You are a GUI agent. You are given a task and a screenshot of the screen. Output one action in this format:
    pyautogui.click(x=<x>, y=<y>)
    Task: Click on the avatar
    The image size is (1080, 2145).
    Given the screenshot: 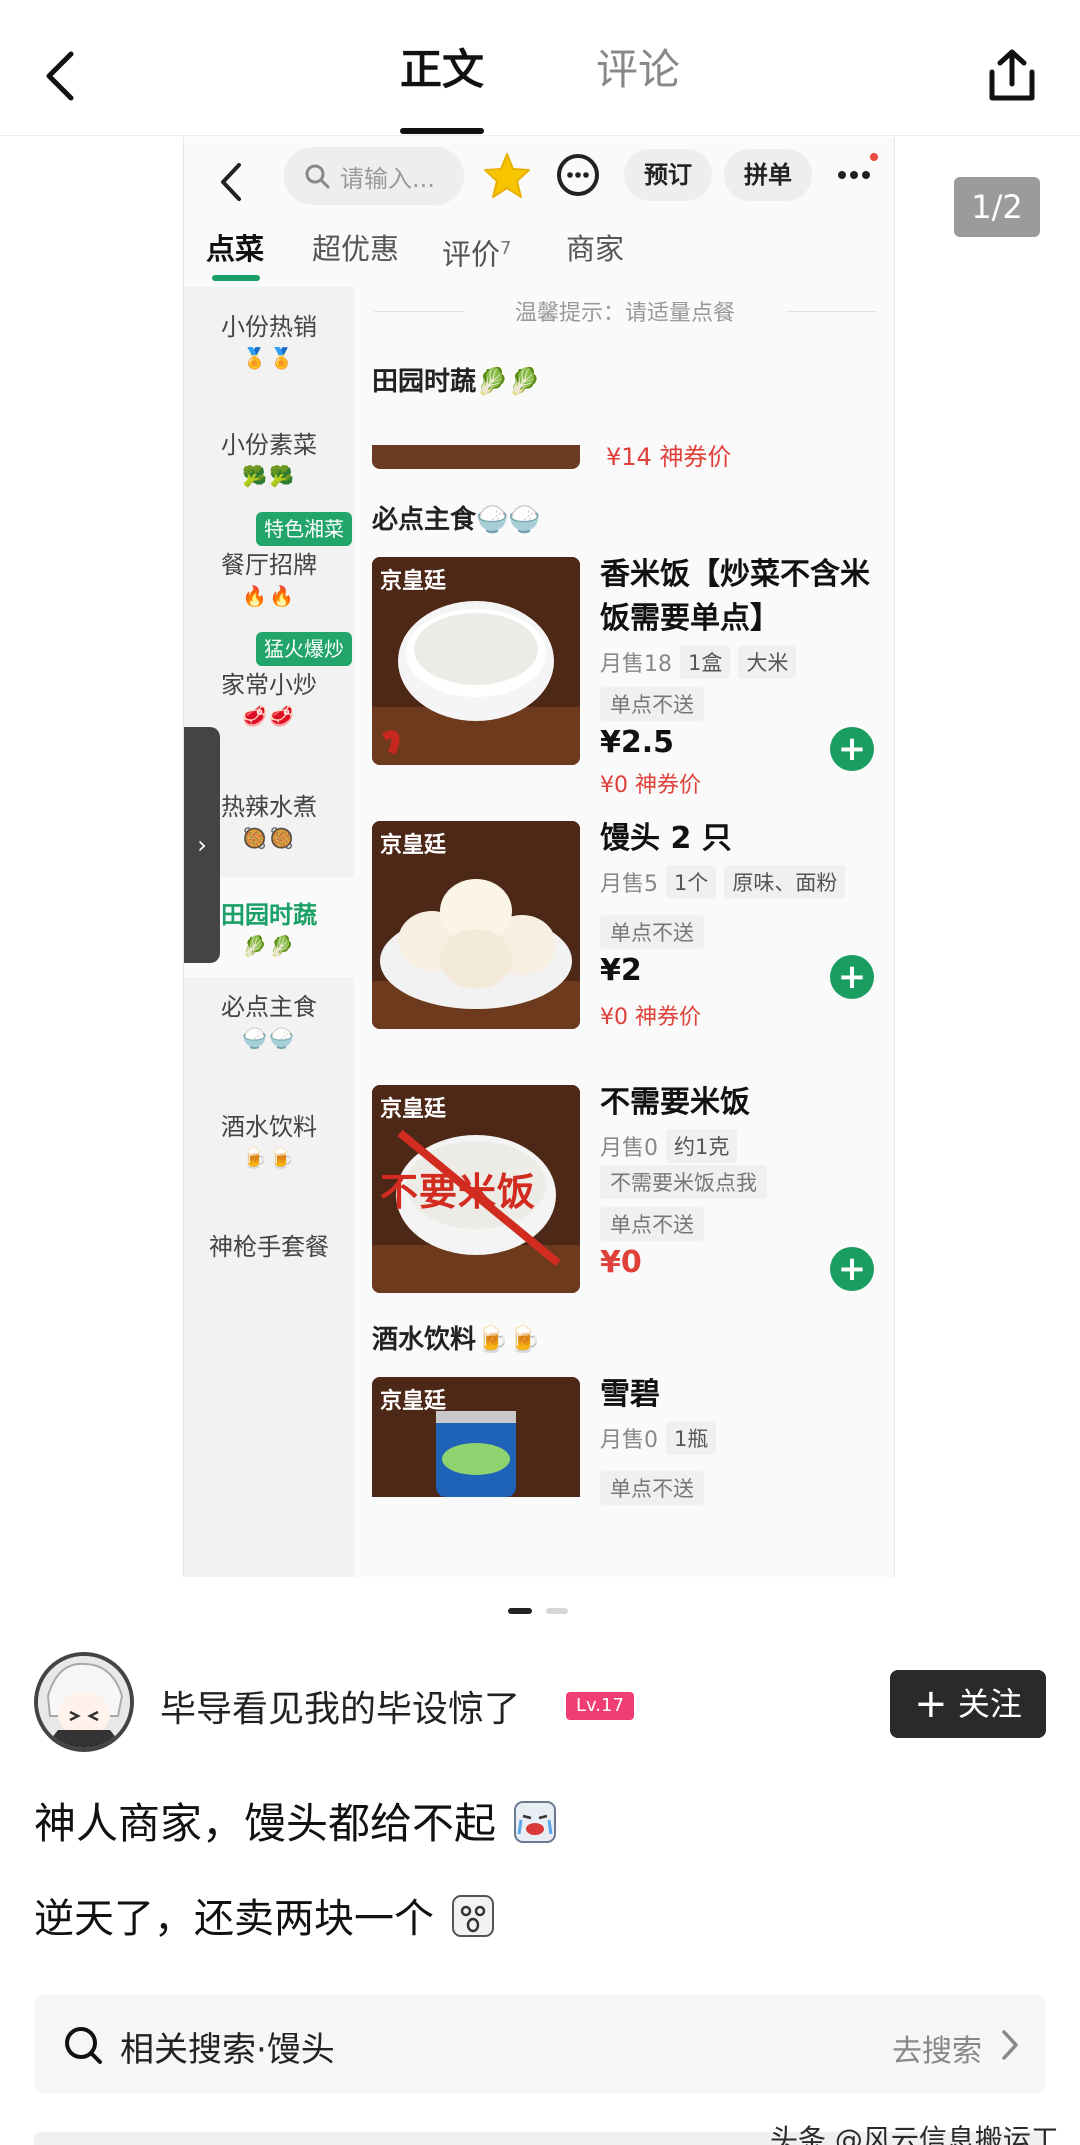 What is the action you would take?
    pyautogui.click(x=84, y=1702)
    